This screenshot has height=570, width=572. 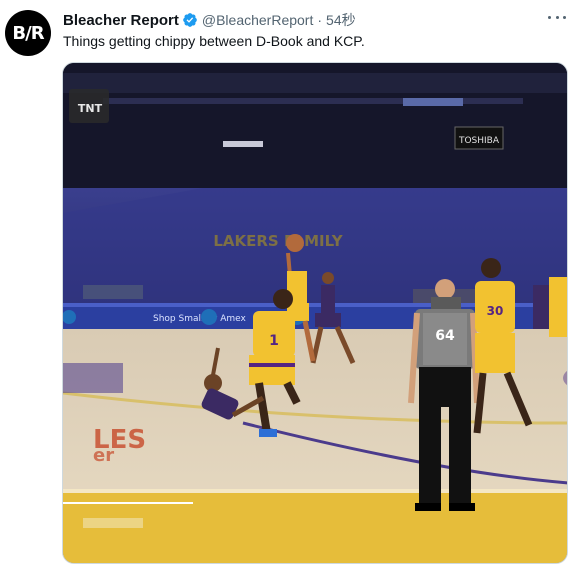 What do you see at coordinates (445, 336) in the screenshot?
I see `referee-number: 64` at bounding box center [445, 336].